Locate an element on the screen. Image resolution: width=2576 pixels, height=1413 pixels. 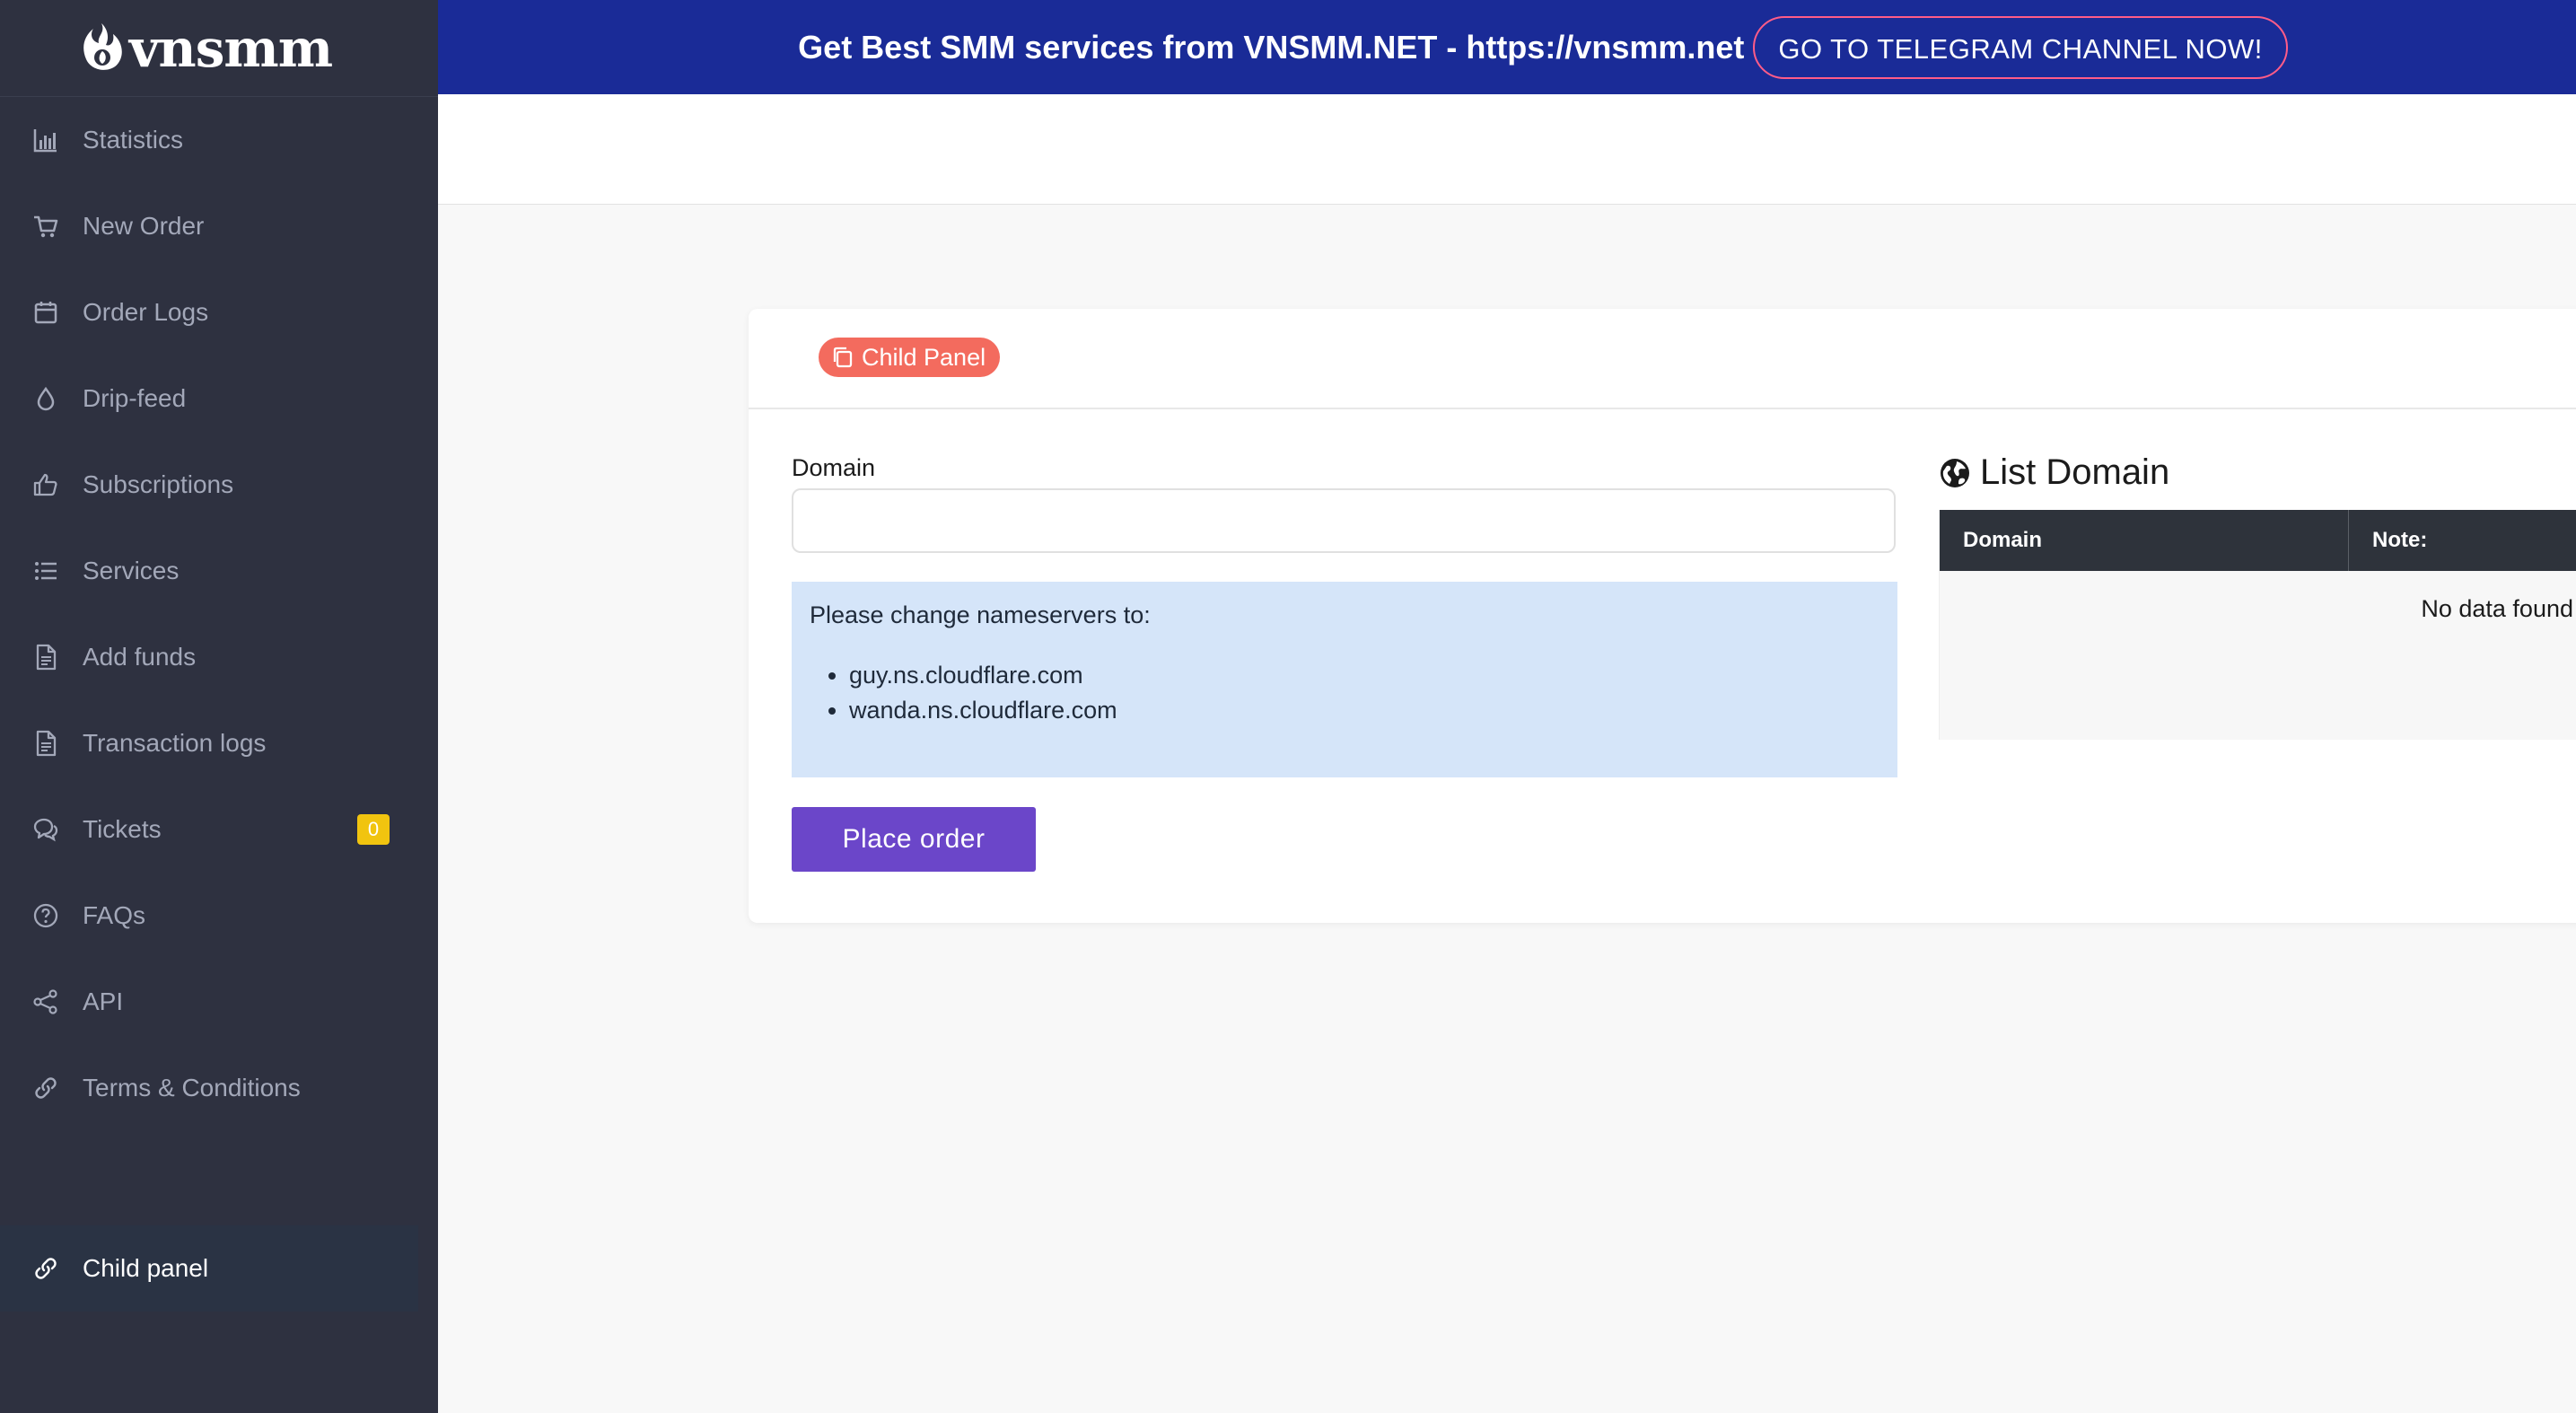
chat-icon is located at coordinates (46, 829).